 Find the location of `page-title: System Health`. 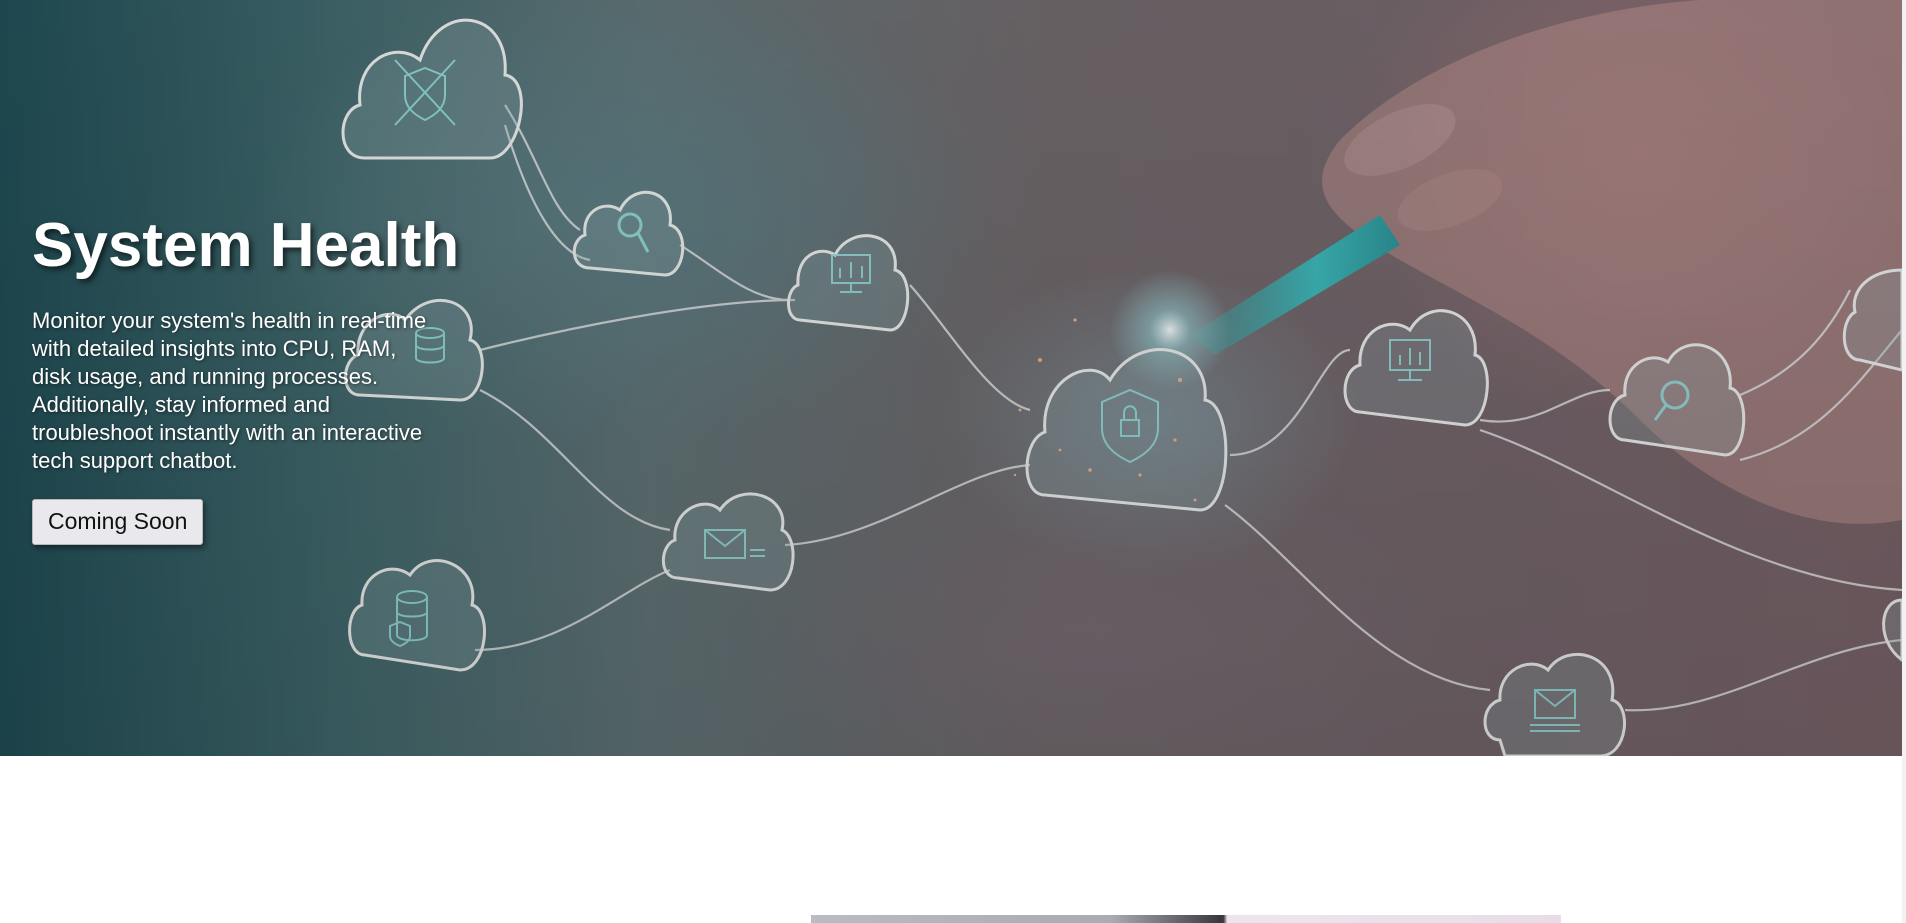

page-title: System Health is located at coordinates (246, 245).